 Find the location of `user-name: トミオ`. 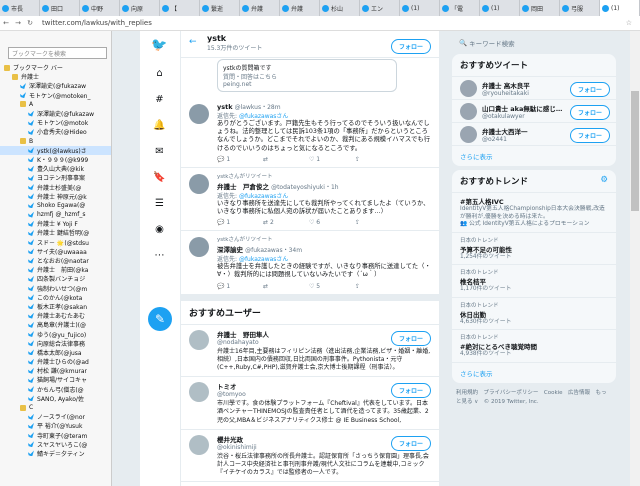

user-name: トミオ is located at coordinates (227, 387).